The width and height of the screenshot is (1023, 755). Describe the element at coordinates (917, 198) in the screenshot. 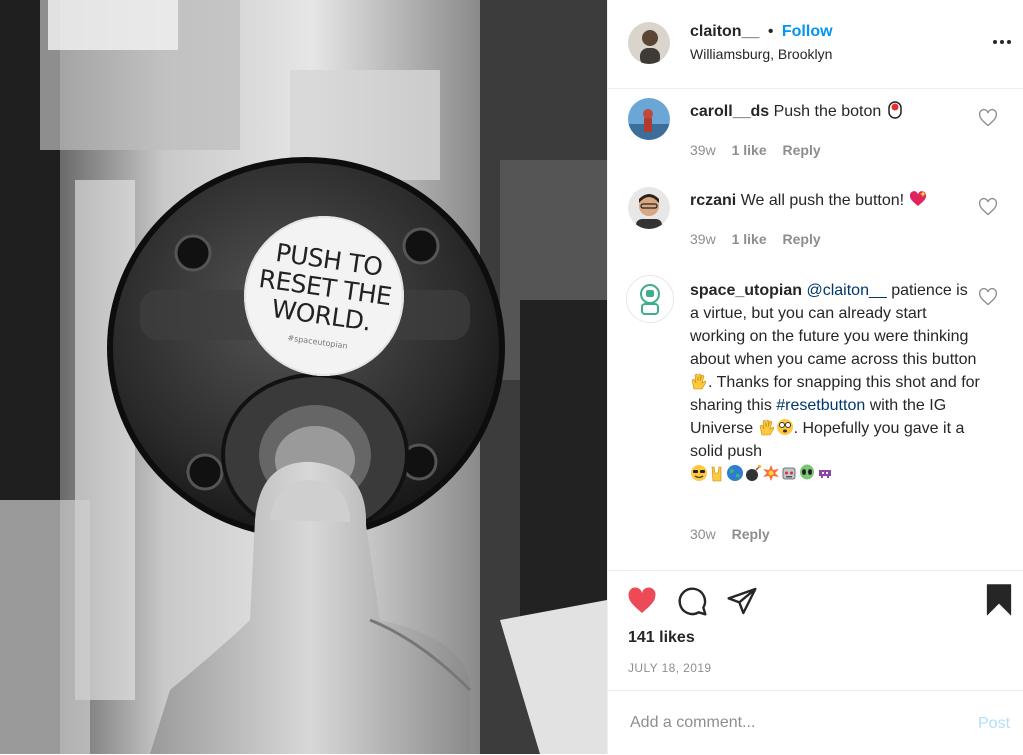

I see `sparkling-heart-icon` at that location.